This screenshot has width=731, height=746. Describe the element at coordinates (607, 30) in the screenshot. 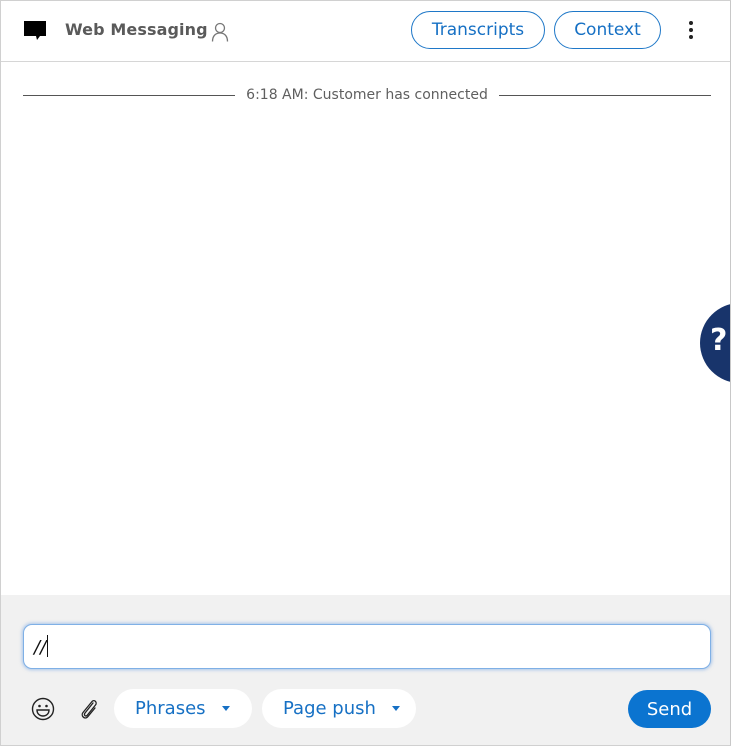

I see `context-button: Context` at that location.